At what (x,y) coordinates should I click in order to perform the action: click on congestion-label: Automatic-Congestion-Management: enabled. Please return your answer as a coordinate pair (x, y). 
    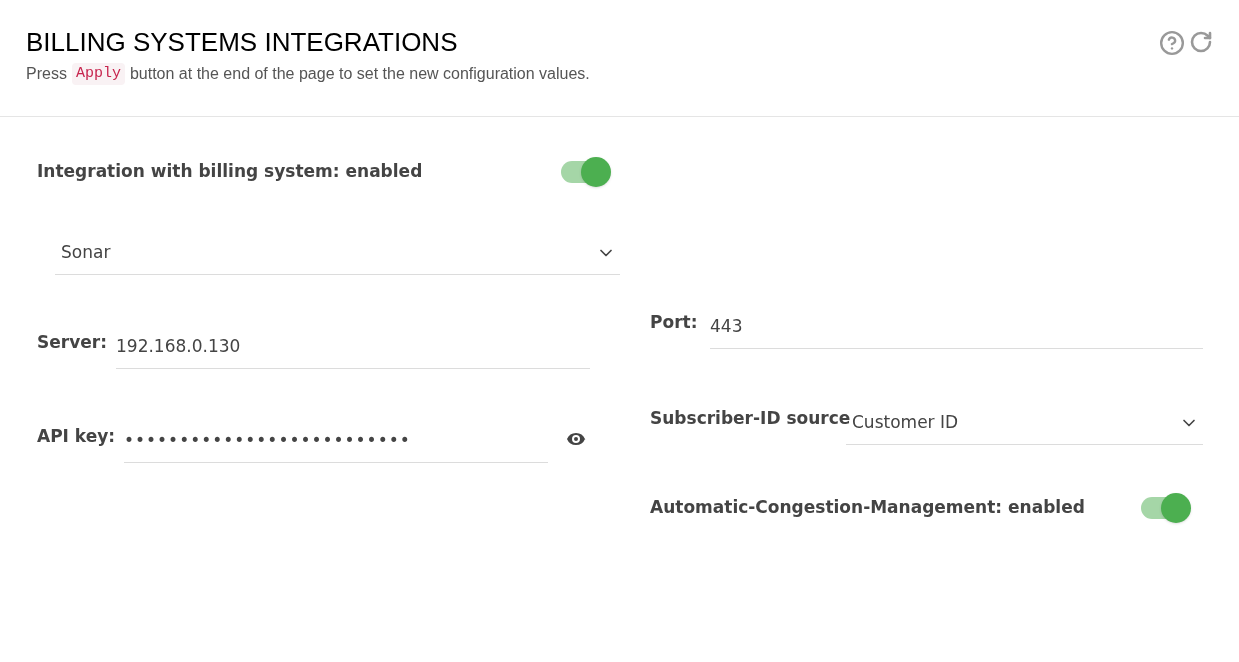
    Looking at the image, I should click on (867, 507).